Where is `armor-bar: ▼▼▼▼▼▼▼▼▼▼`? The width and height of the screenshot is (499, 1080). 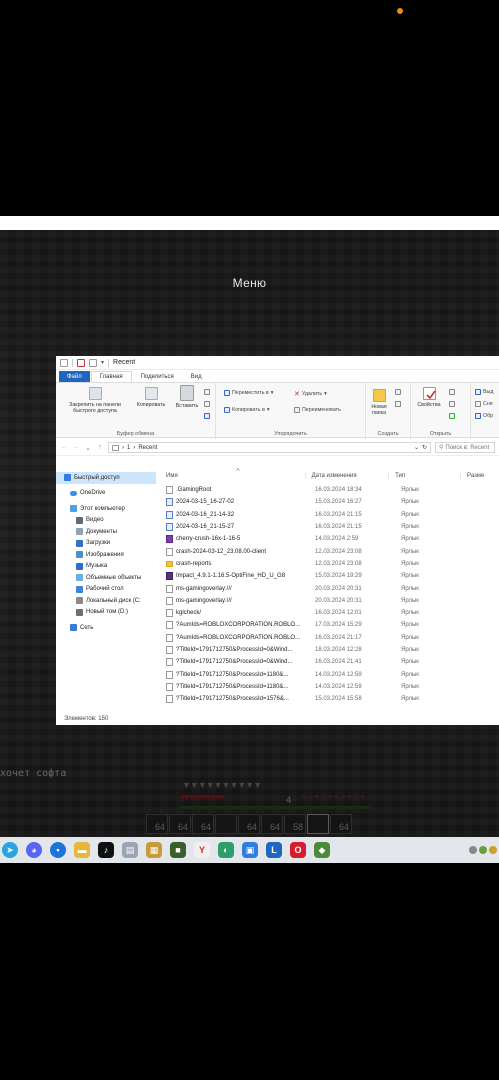 armor-bar: ▼▼▼▼▼▼▼▼▼▼ is located at coordinates (222, 785).